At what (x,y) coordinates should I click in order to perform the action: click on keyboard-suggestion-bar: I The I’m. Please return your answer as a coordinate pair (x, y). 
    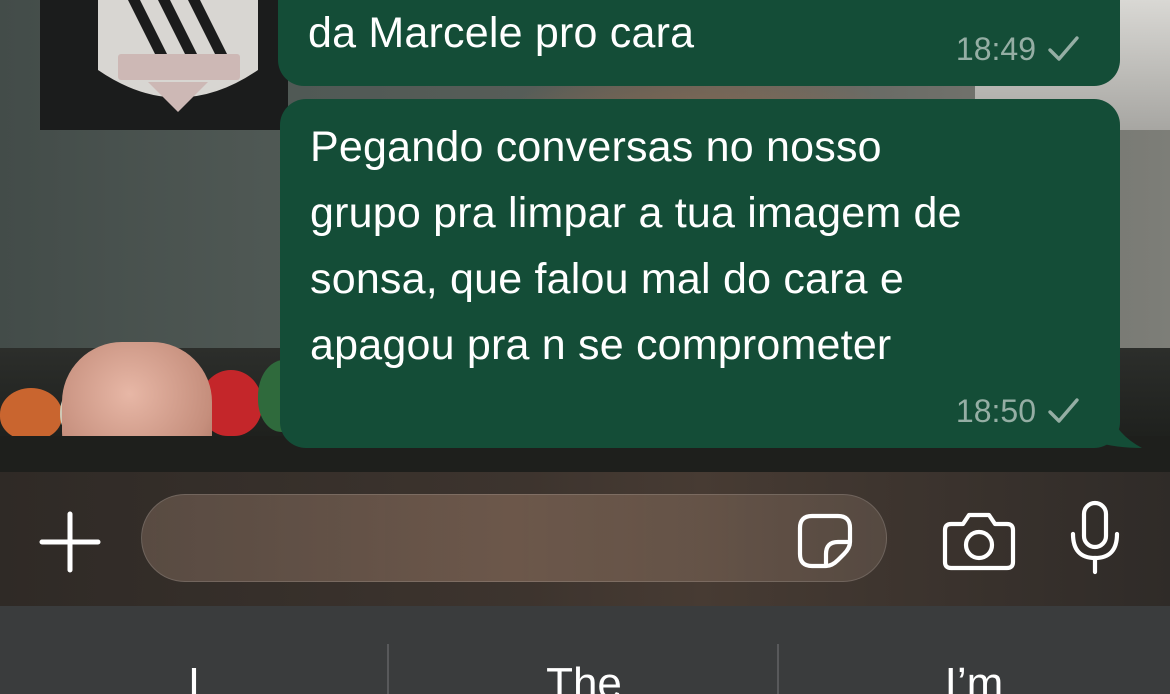
    Looking at the image, I should click on (585, 650).